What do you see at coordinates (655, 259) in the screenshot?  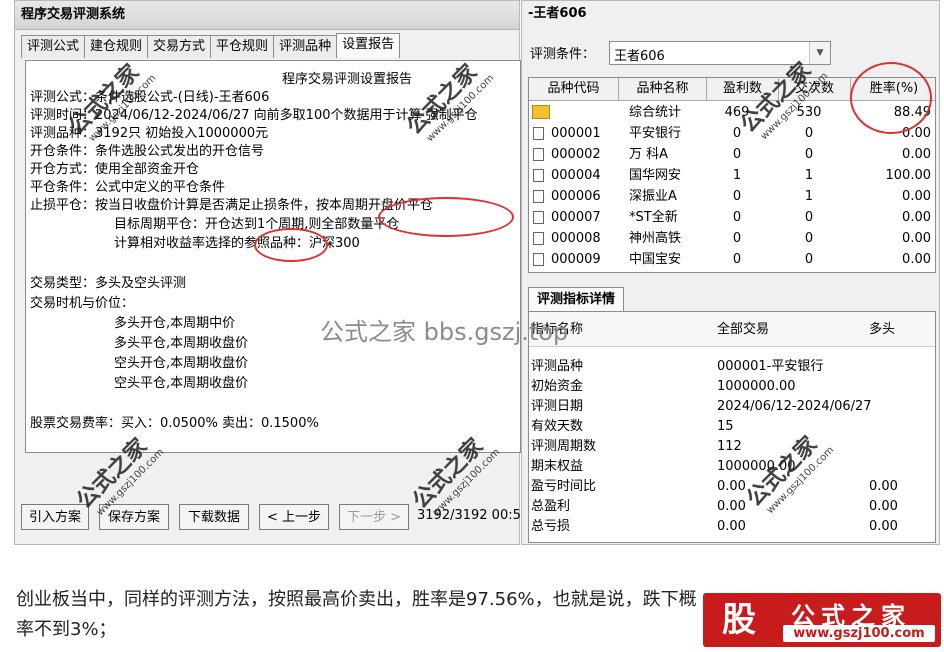 I see `table-cell: 中国宝安` at bounding box center [655, 259].